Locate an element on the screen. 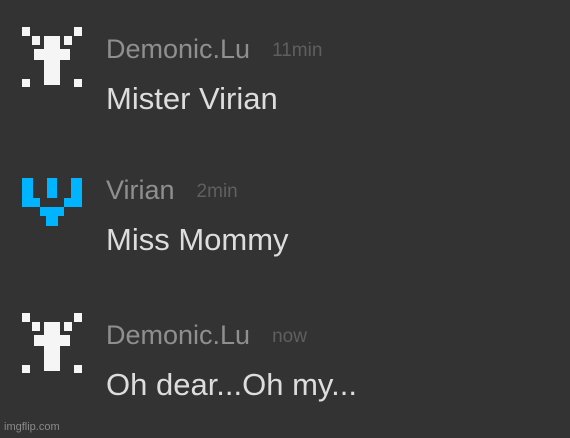  watermark: imgflip.com is located at coordinates (32, 427).